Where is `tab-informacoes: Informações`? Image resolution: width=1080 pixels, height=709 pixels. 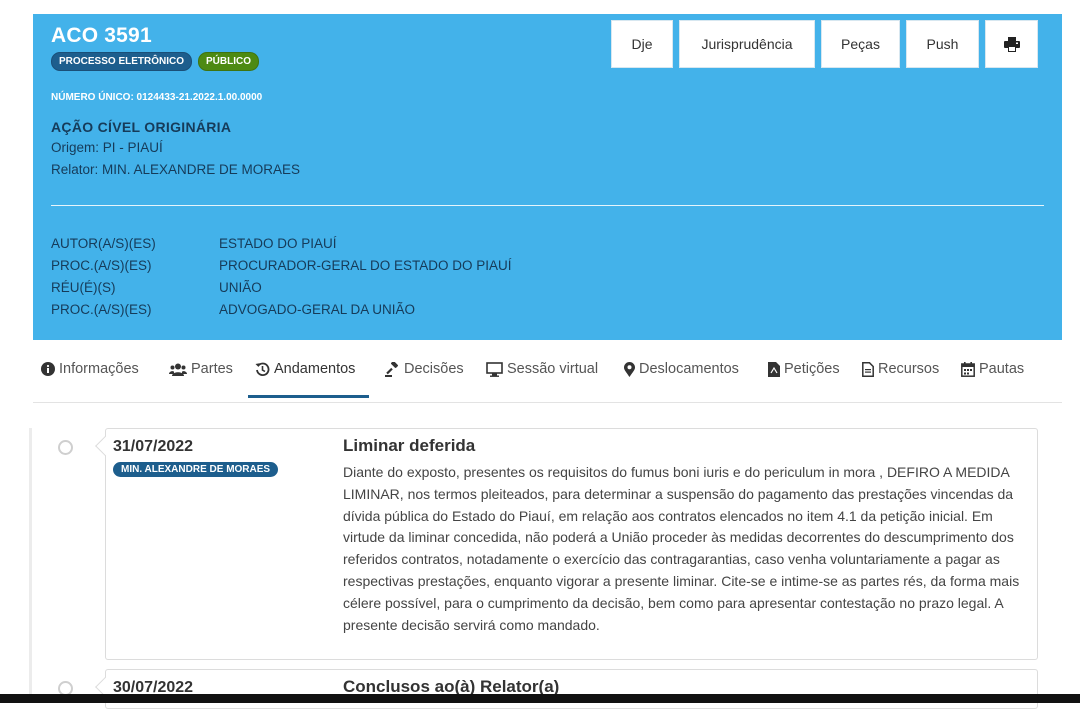 tab-informacoes: Informações is located at coordinates (90, 369).